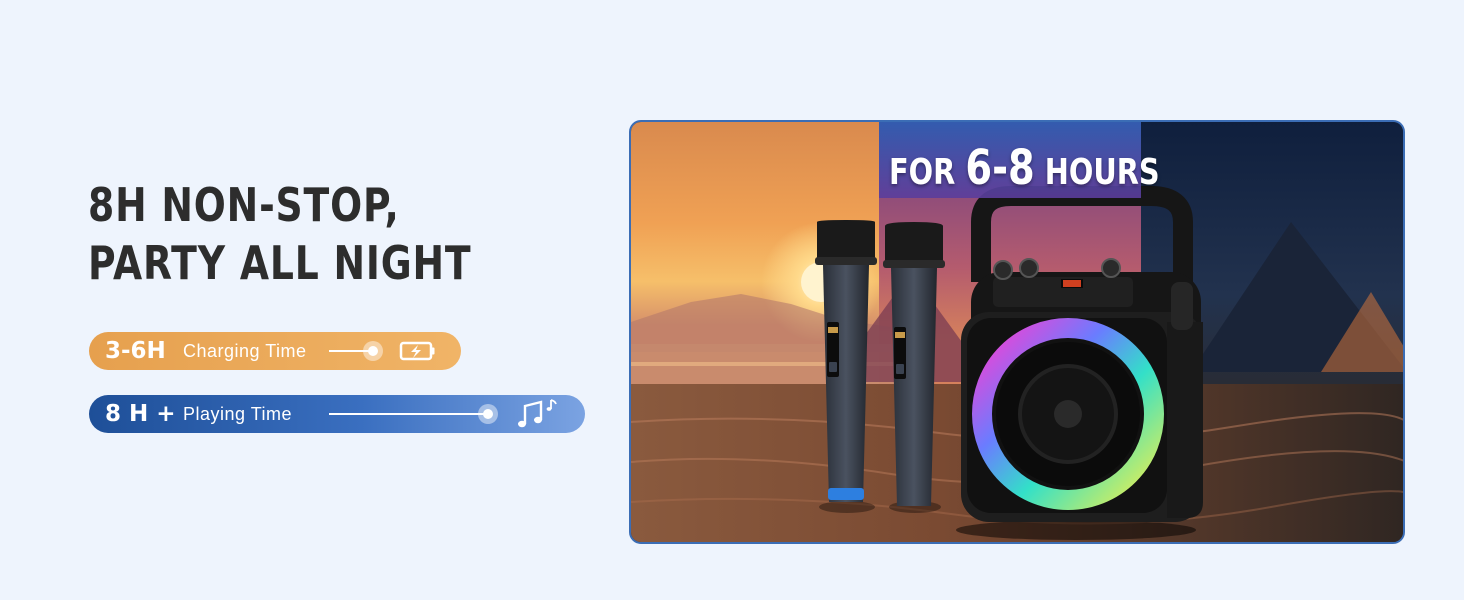 The image size is (1464, 600). Describe the element at coordinates (418, 353) in the screenshot. I see `battery-charging-icon` at that location.